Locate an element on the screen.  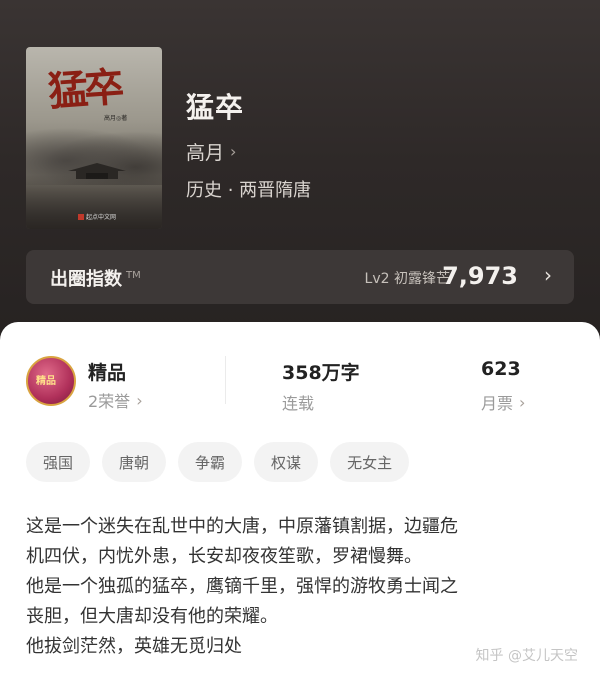
tag-chip: 争霸 is located at coordinates (210, 462).